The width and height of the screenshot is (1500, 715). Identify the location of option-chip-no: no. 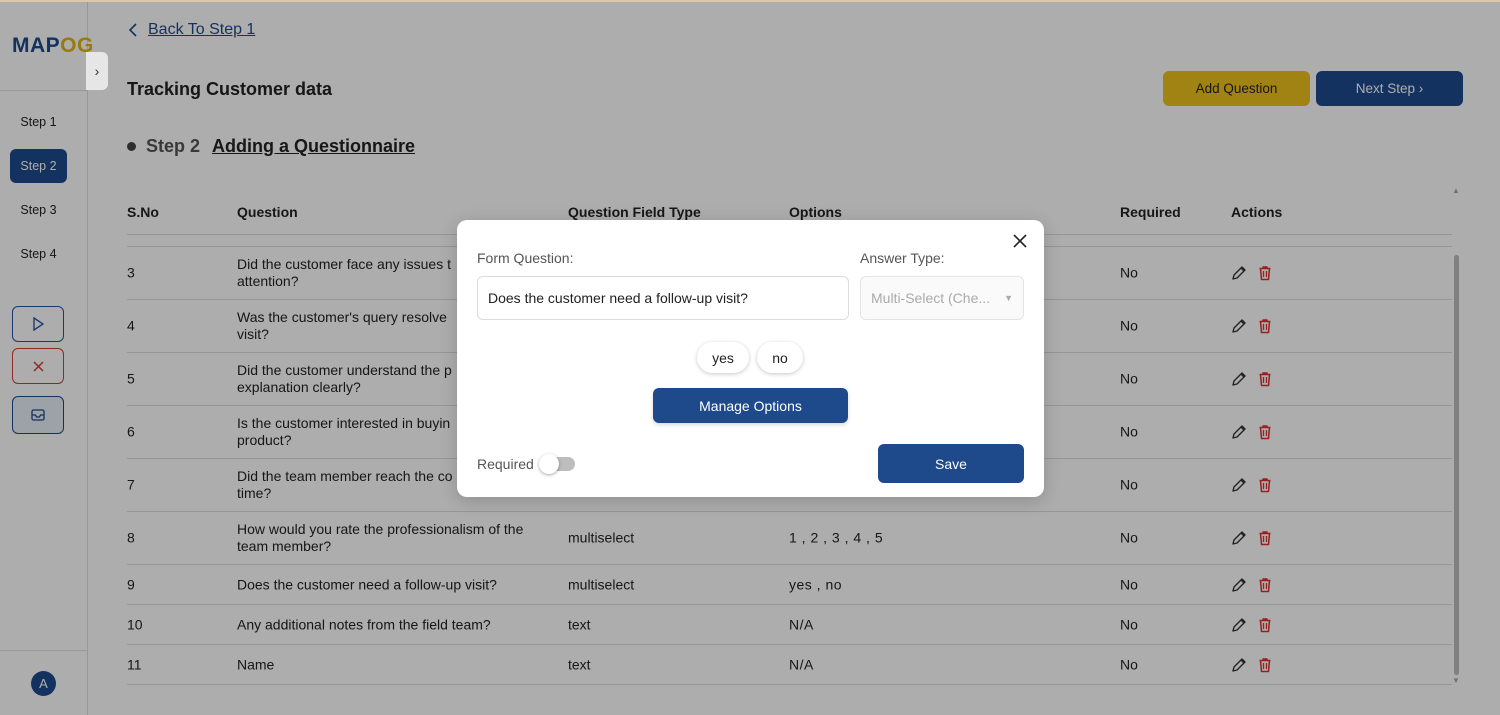
(780, 357).